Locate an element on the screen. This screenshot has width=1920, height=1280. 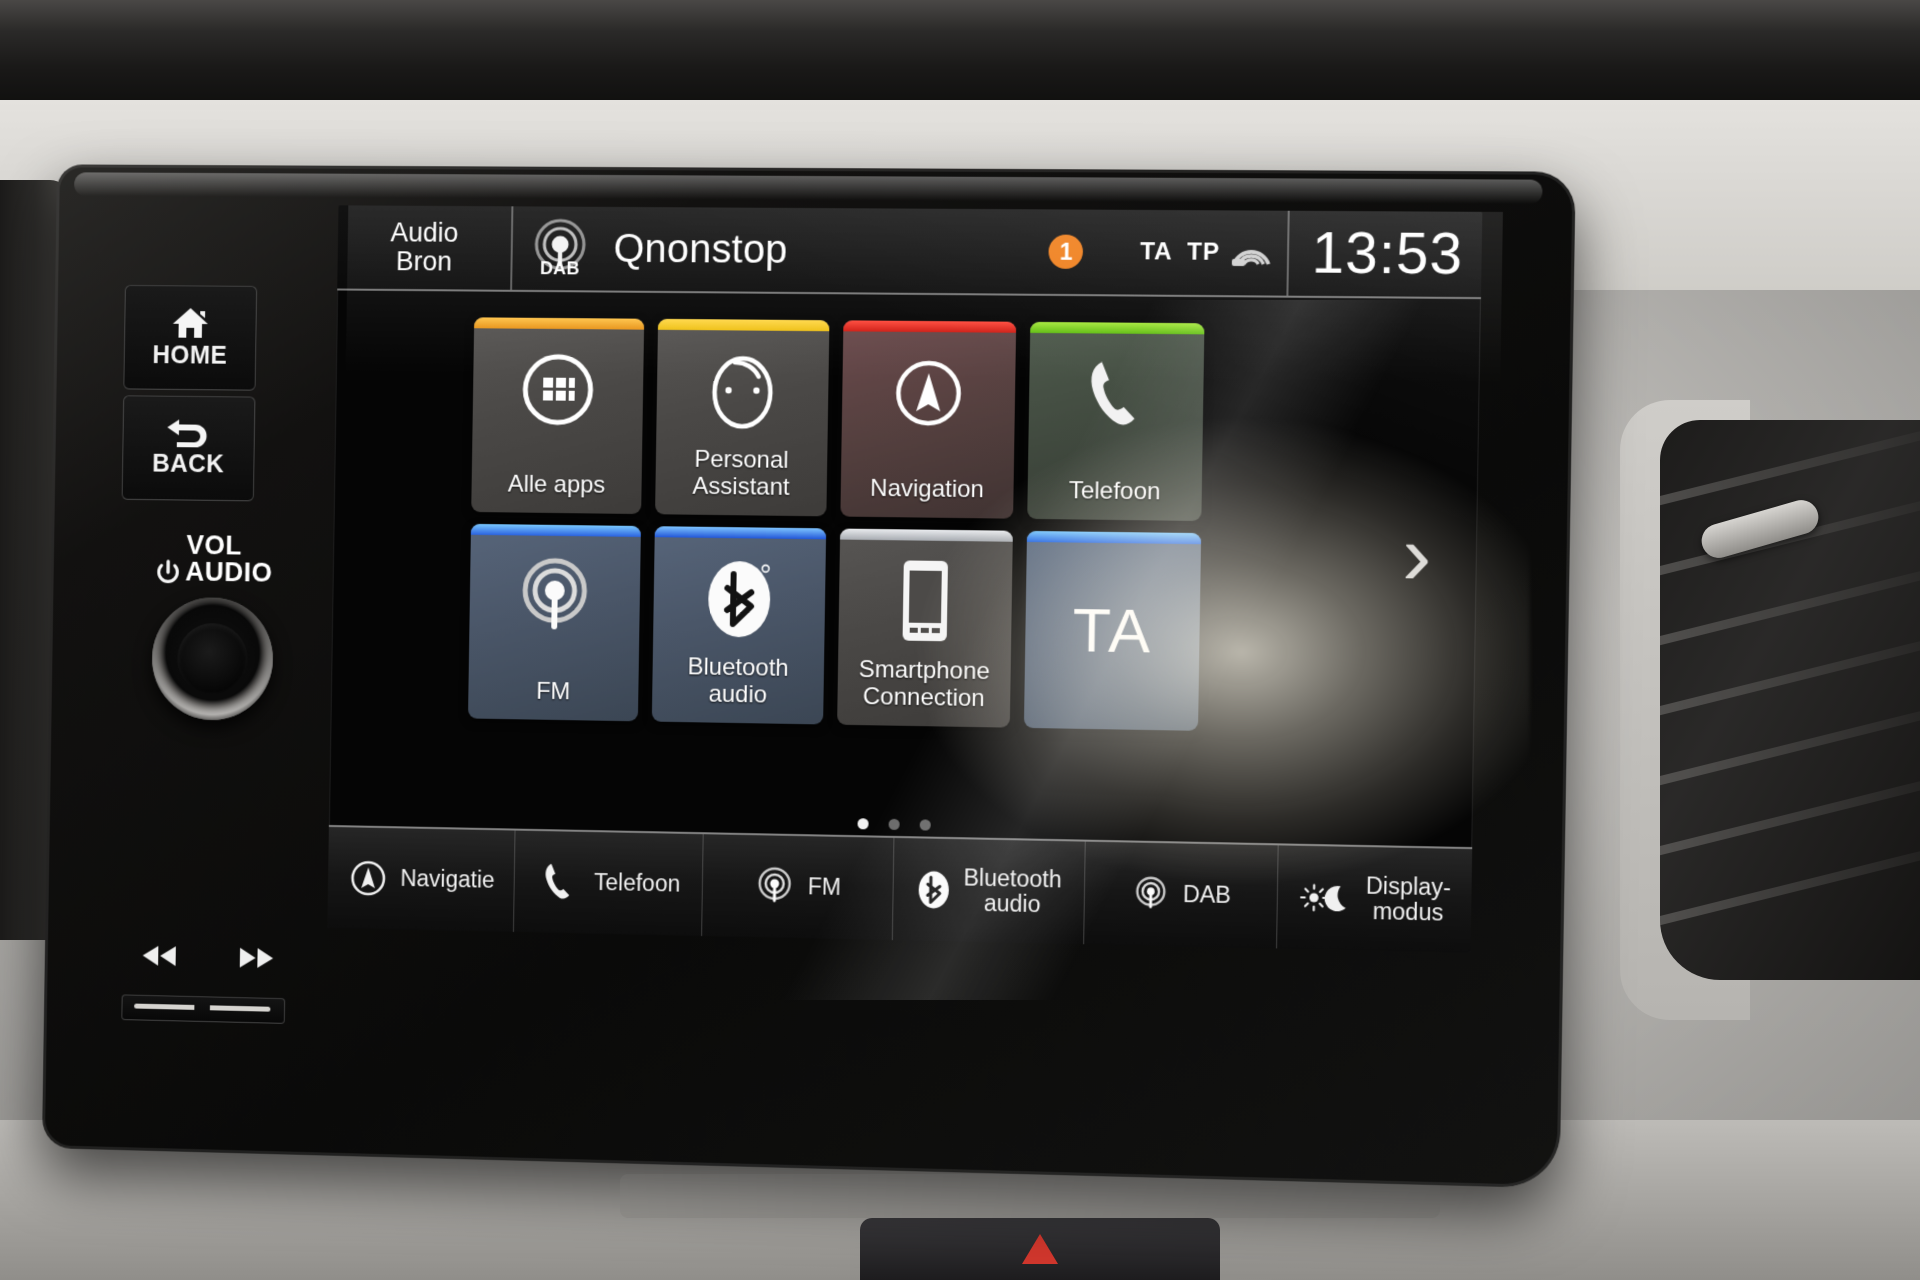
personal-assistant-icon is located at coordinates (742, 391).